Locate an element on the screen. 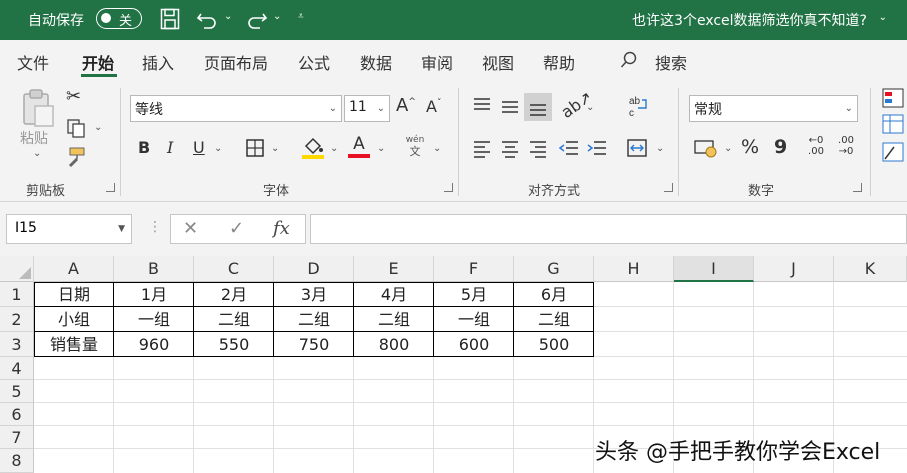  paste-button-label: 粘贴 is located at coordinates (34, 138).